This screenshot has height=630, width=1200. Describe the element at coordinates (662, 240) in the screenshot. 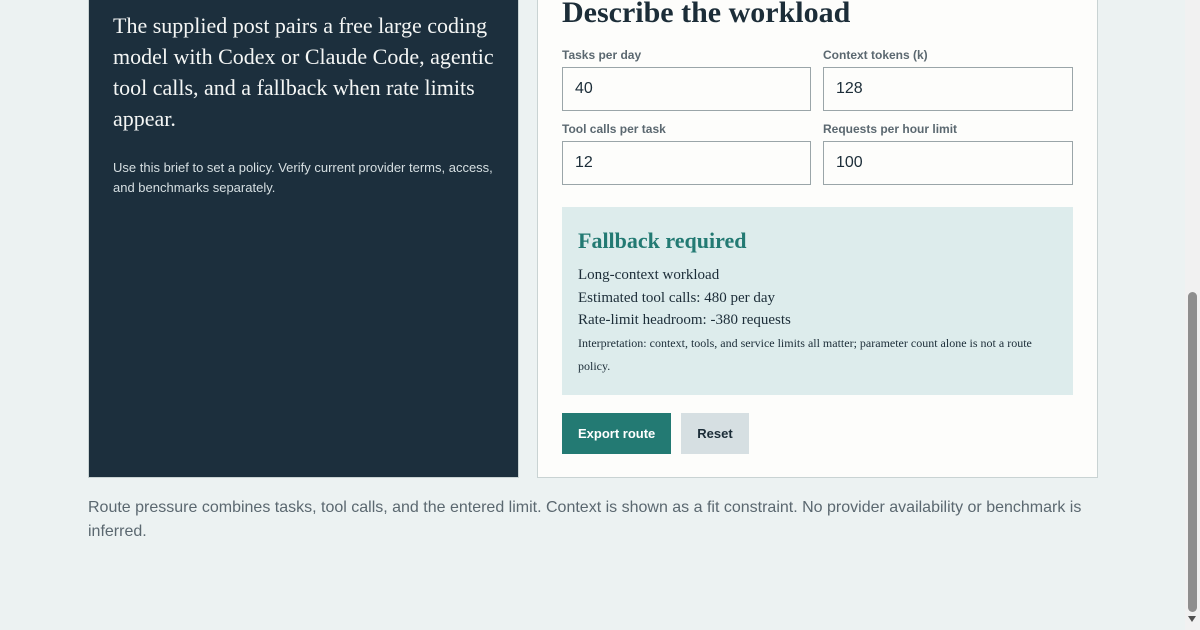

I see `result-title: Fallback required` at that location.